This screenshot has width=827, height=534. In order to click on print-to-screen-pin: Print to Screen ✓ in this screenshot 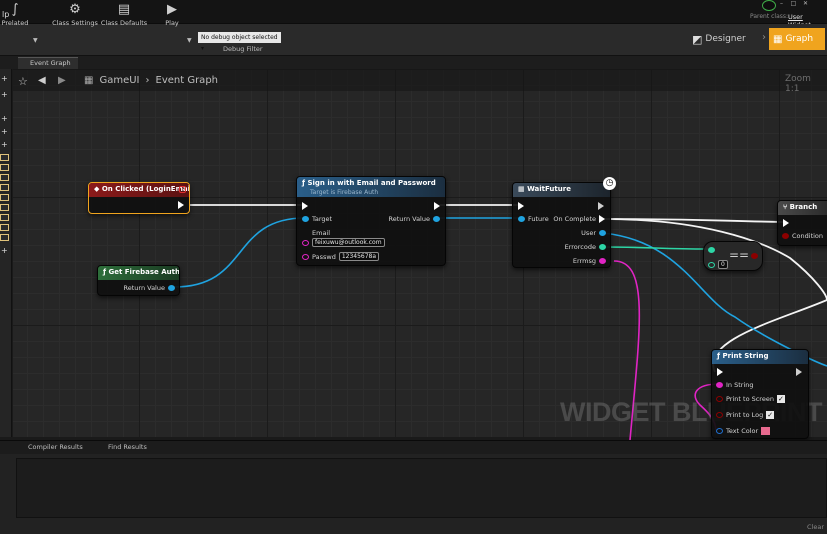, I will do `click(750, 399)`.